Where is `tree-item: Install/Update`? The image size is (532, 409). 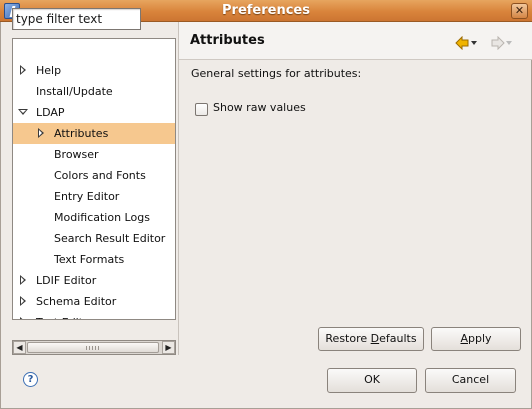
tree-item: Install/Update is located at coordinates (94, 91).